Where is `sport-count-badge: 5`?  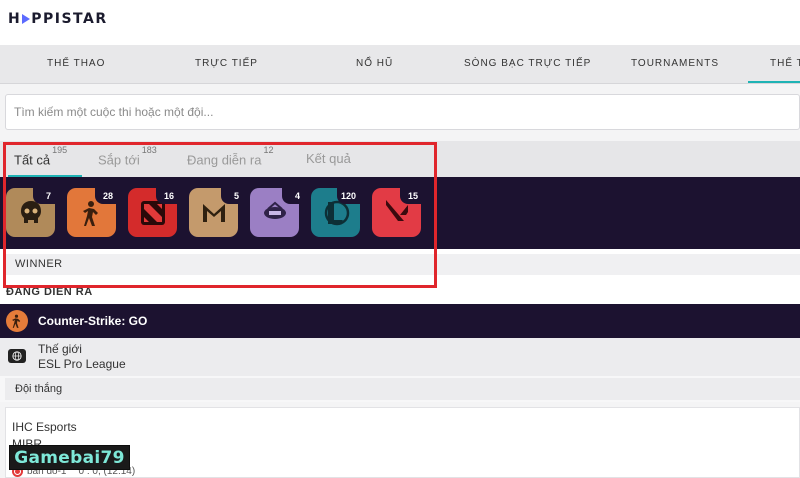
sport-count-badge: 5 is located at coordinates (232, 196).